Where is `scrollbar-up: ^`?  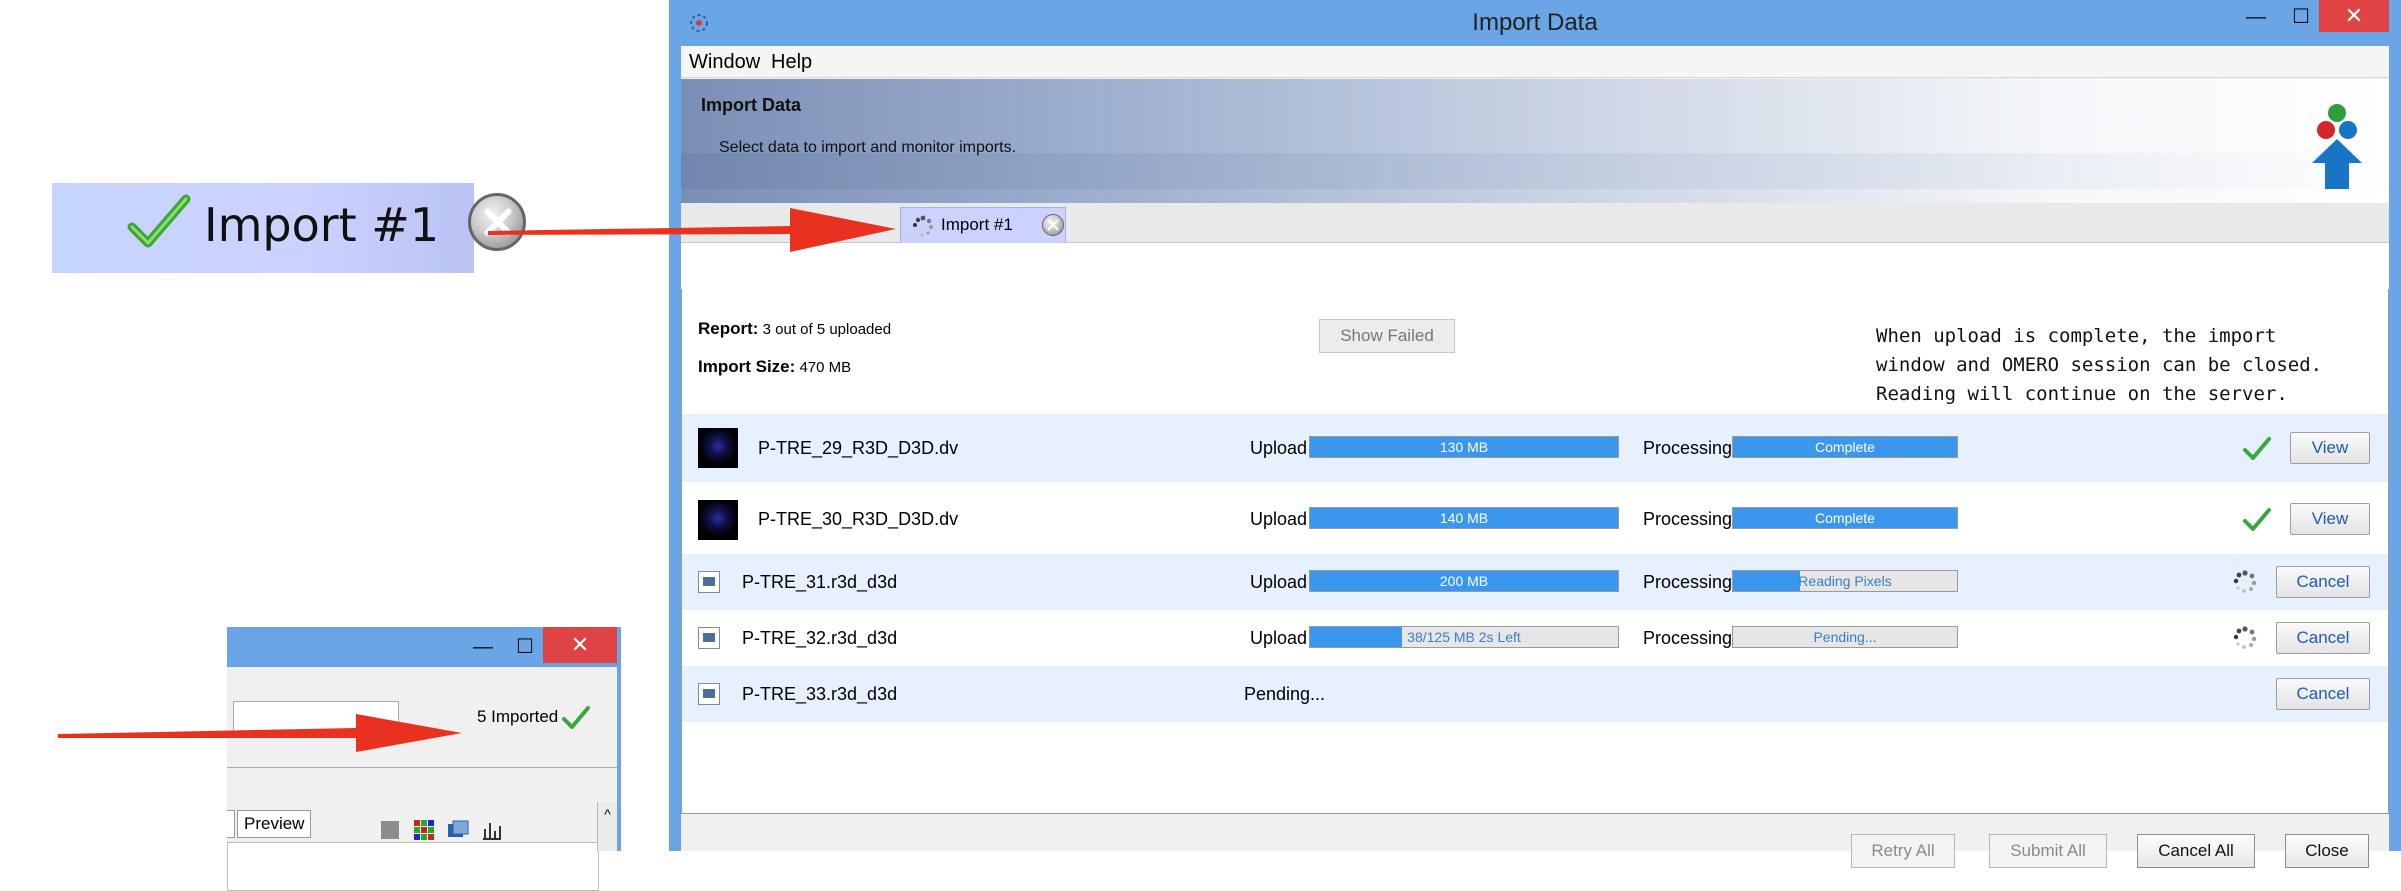 scrollbar-up: ^ is located at coordinates (607, 826).